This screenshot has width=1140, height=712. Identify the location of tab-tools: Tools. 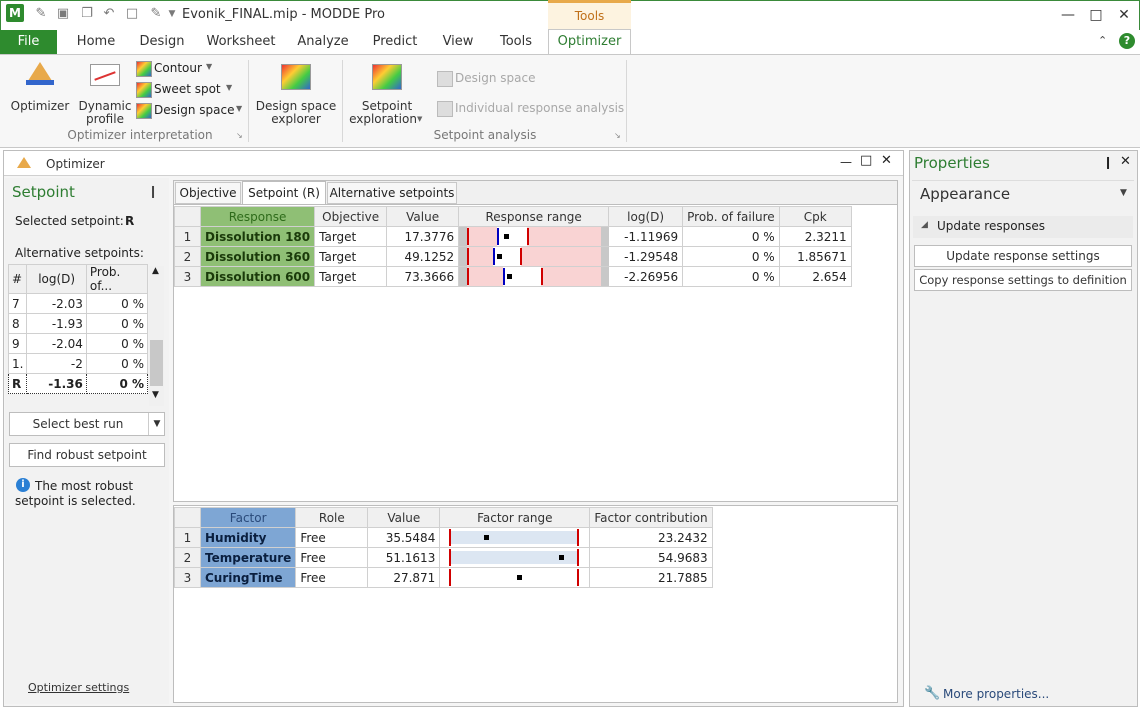
(516, 42).